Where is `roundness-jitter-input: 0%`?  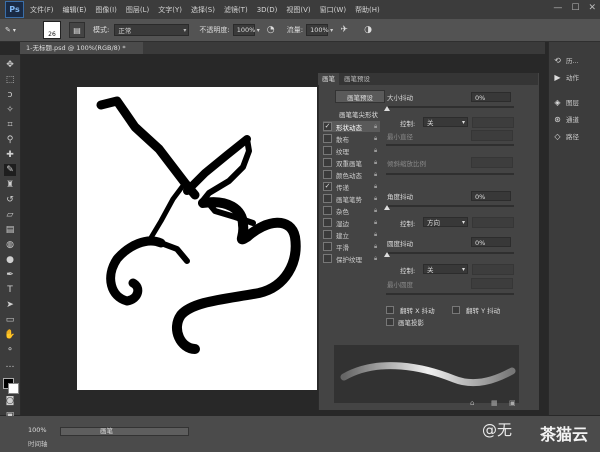
roundness-jitter-input: 0% is located at coordinates (491, 242).